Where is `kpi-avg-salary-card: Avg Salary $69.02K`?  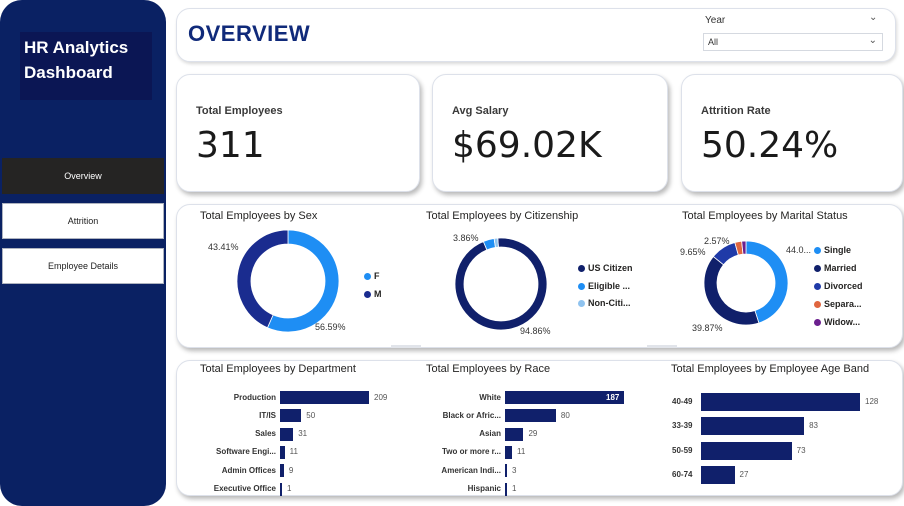
kpi-avg-salary-card: Avg Salary $69.02K is located at coordinates (550, 133).